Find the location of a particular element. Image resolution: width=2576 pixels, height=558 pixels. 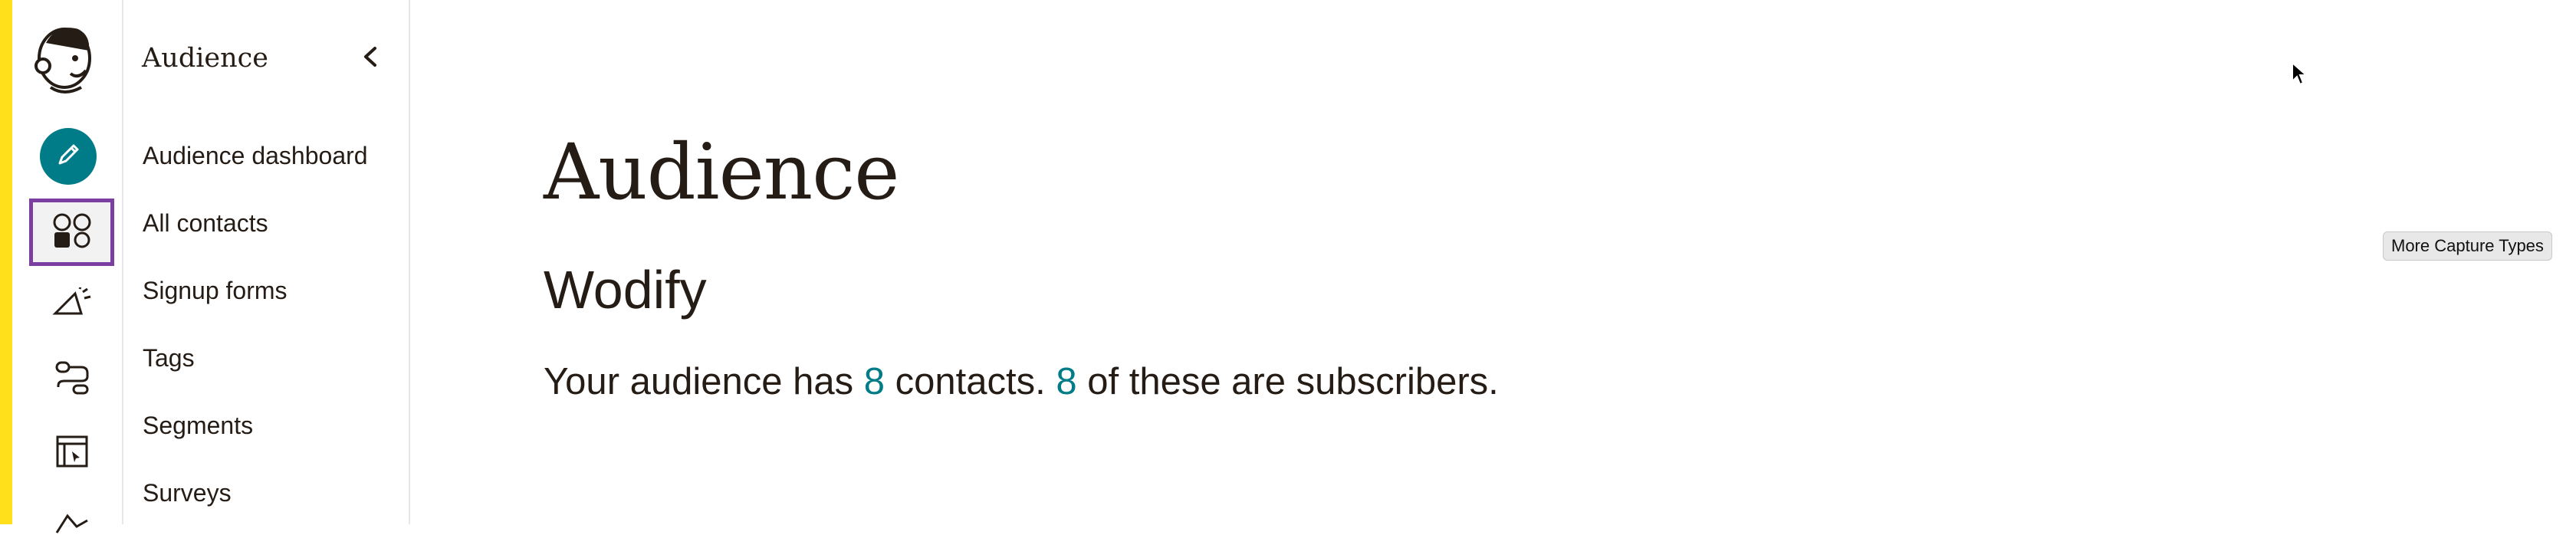

website-nav-item is located at coordinates (71, 453).